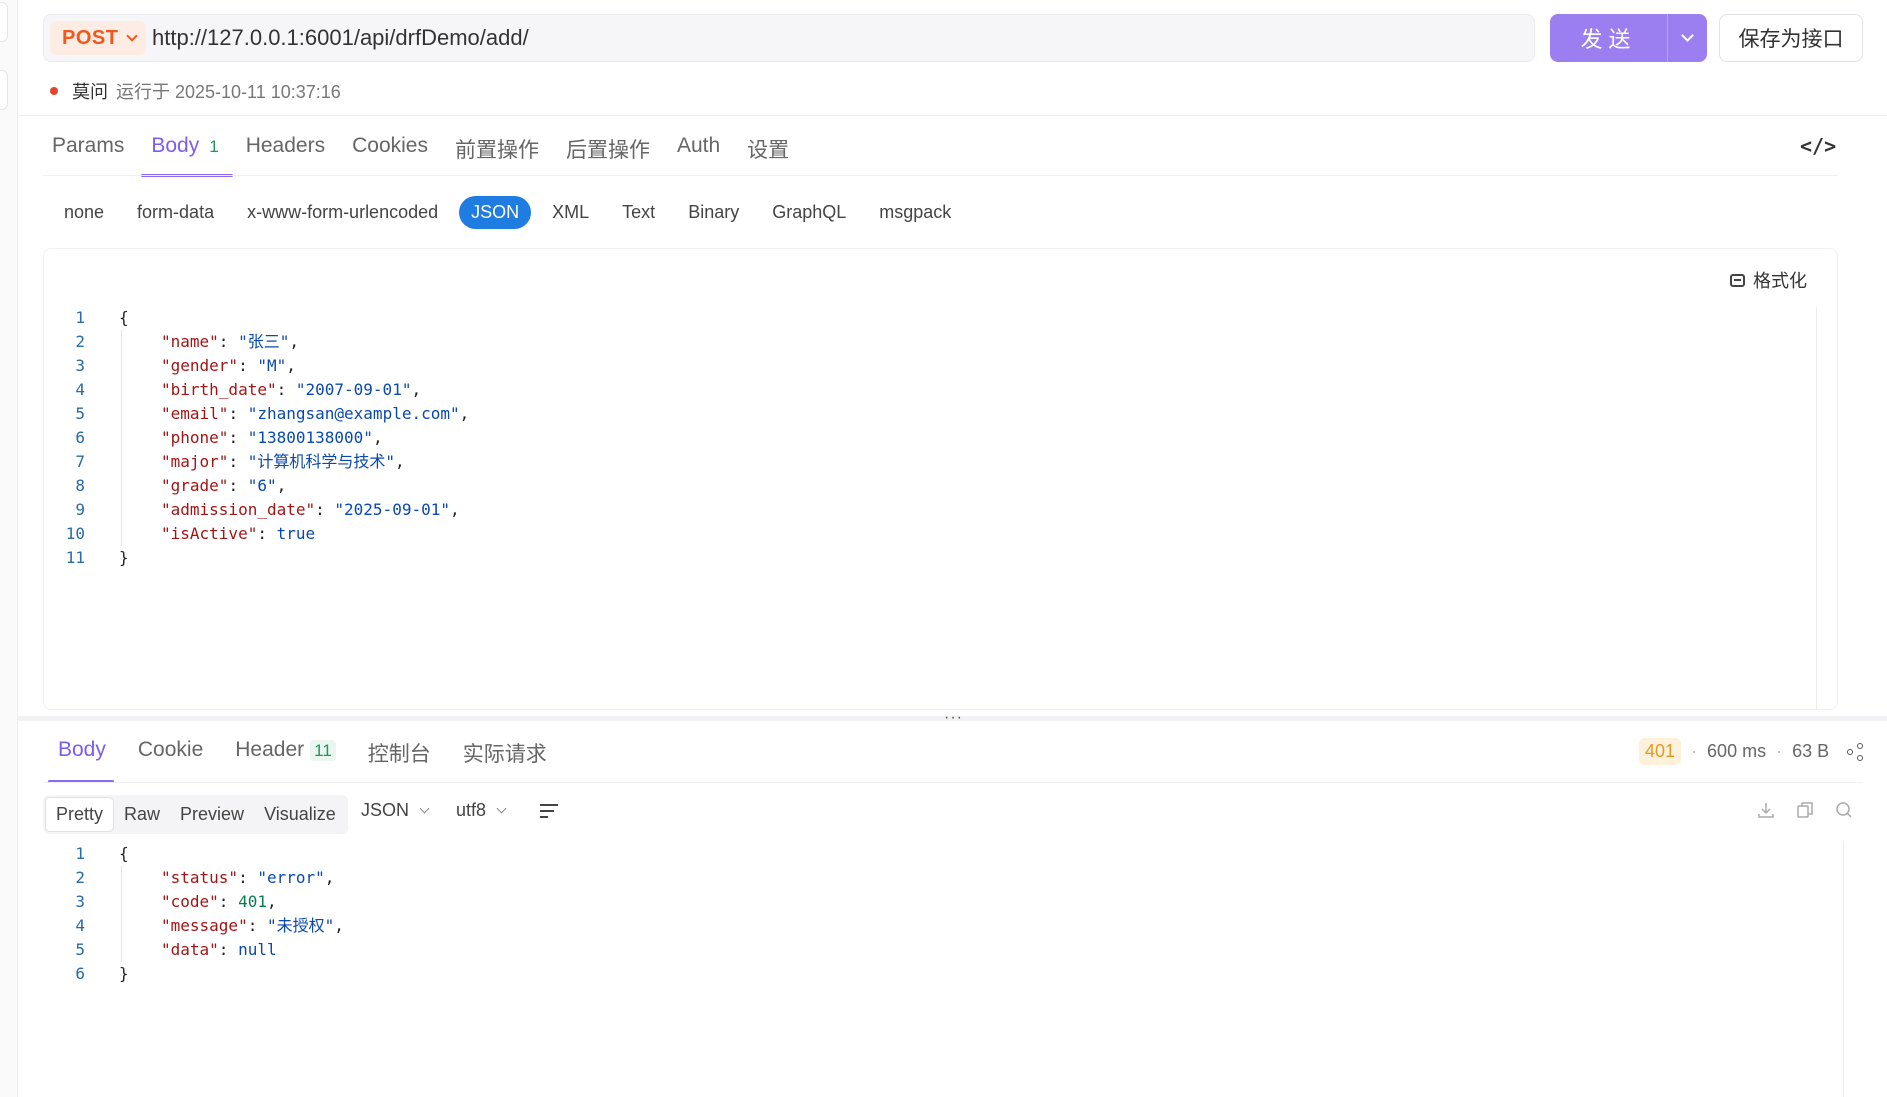 Image resolution: width=1887 pixels, height=1097 pixels. Describe the element at coordinates (175, 145) in the screenshot. I see `tab-label: Body` at that location.